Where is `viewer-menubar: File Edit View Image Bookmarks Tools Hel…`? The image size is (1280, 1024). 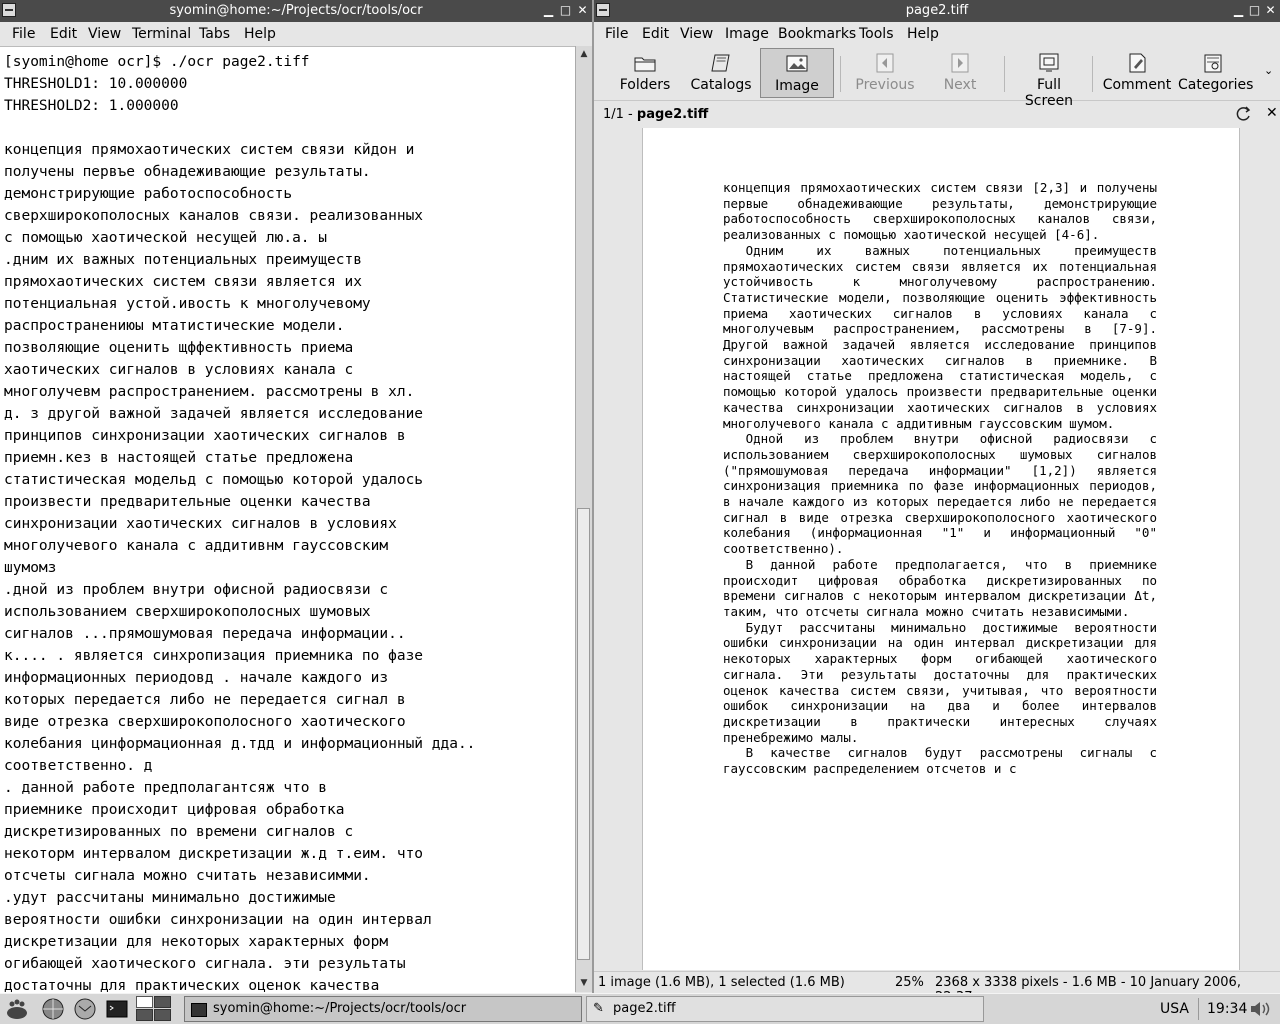 viewer-menubar: File Edit View Image Bookmarks Tools Hel… is located at coordinates (937, 34).